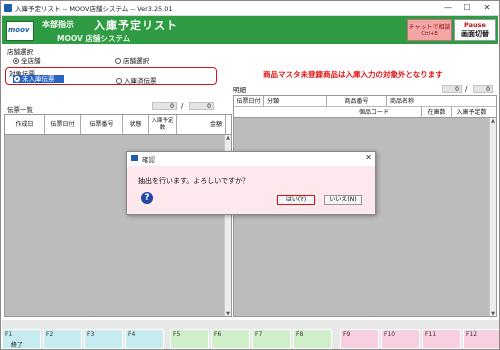 Image resolution: width=500 pixels, height=350 pixels. What do you see at coordinates (481, 339) in the screenshot?
I see `fkey-f12-button: F12` at bounding box center [481, 339].